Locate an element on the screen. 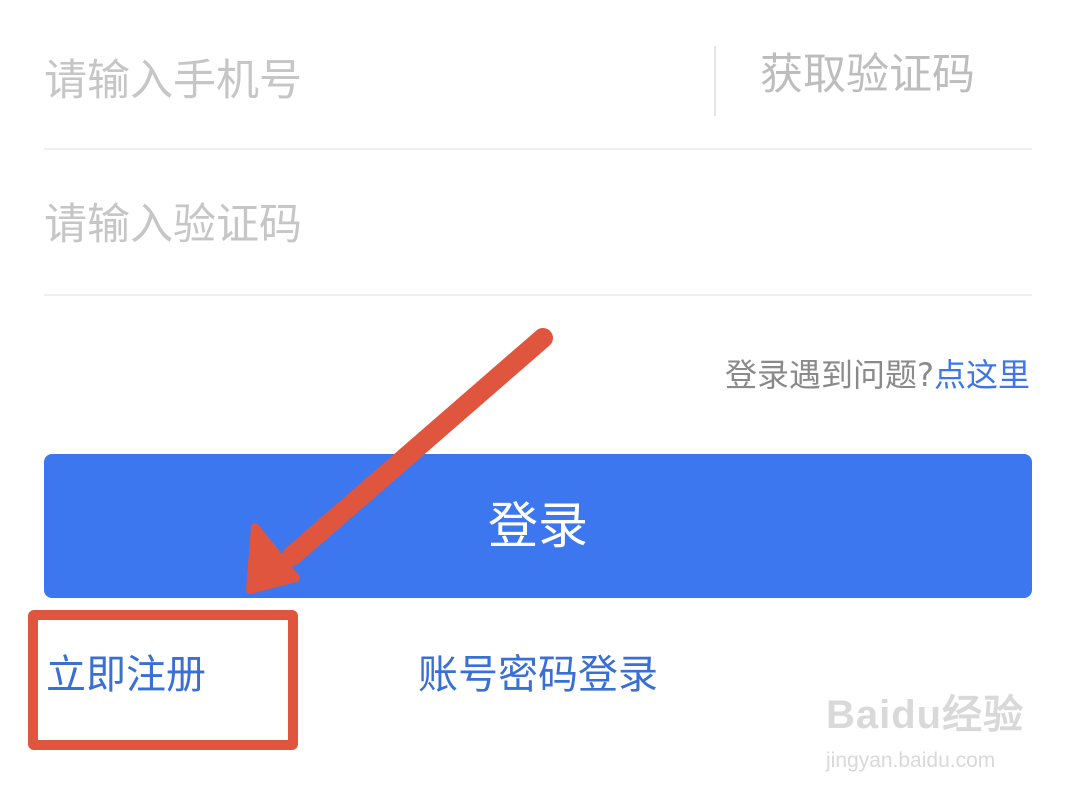 The height and width of the screenshot is (807, 1076). password-login-link: 账号密码登录 is located at coordinates (538, 675).